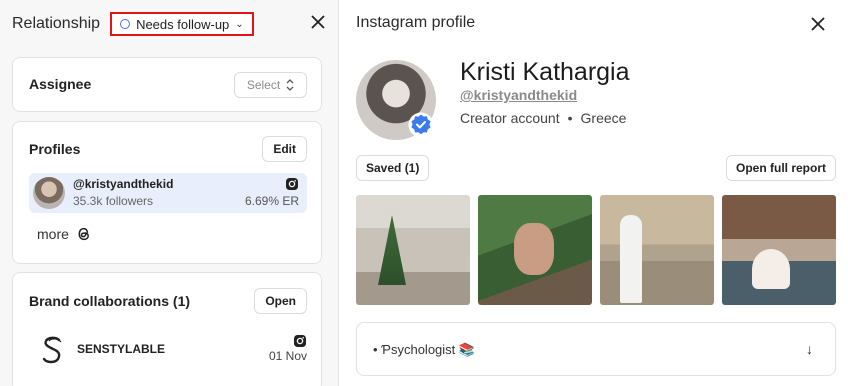 The width and height of the screenshot is (848, 386). I want to click on arrow-down-icon: ↓, so click(809, 349).